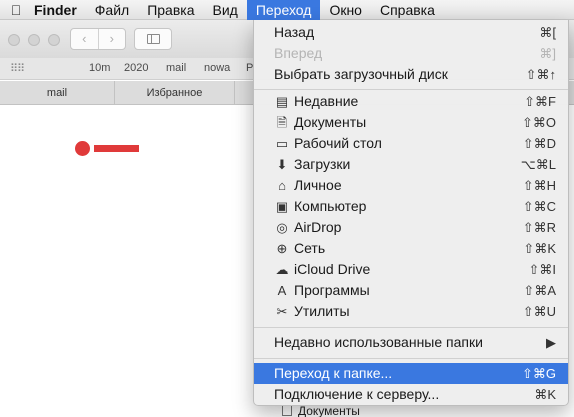  What do you see at coordinates (282, 122) in the screenshot?
I see `documents-icon: 🗎` at bounding box center [282, 122].